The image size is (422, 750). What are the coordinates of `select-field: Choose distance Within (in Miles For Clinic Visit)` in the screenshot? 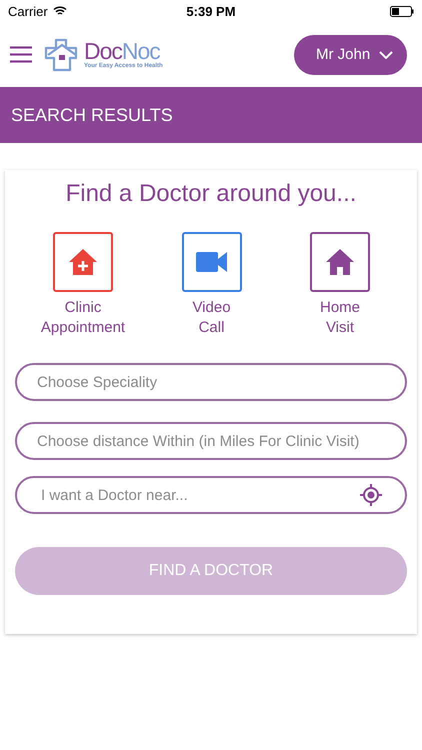 It's located at (211, 441).